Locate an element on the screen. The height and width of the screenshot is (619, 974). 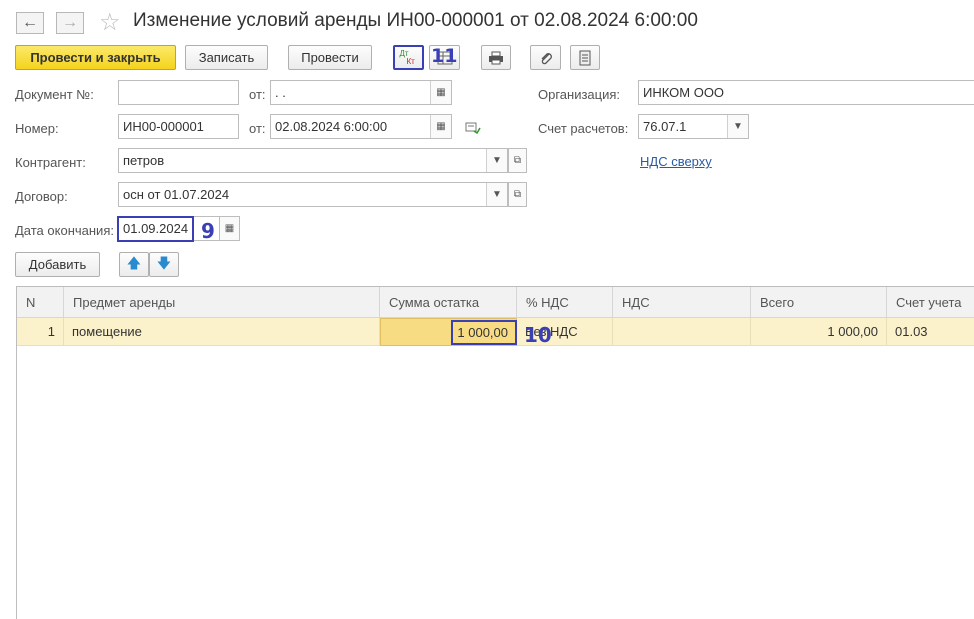
column-header-vat-rate: % НДС is located at coordinates (565, 302).